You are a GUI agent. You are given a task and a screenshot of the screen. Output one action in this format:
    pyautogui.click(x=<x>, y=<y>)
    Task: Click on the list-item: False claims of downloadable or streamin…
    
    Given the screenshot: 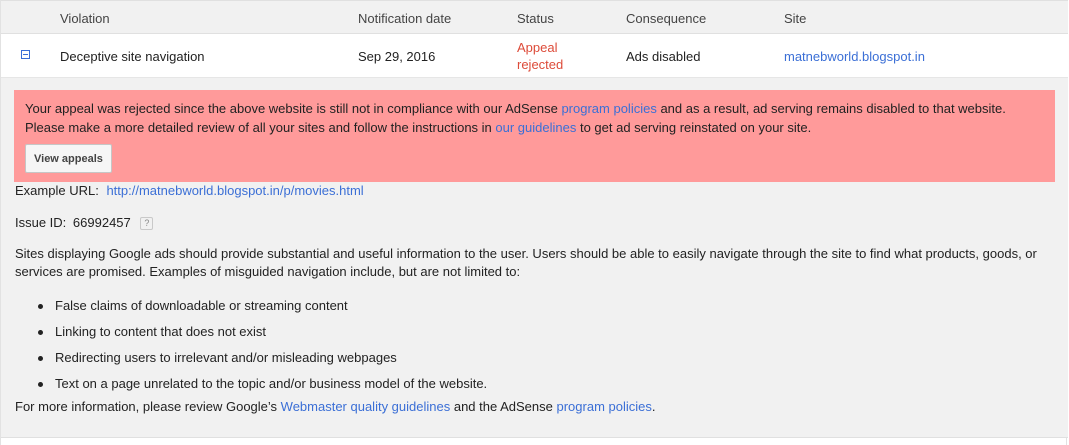 What is the action you would take?
    pyautogui.click(x=251, y=306)
    